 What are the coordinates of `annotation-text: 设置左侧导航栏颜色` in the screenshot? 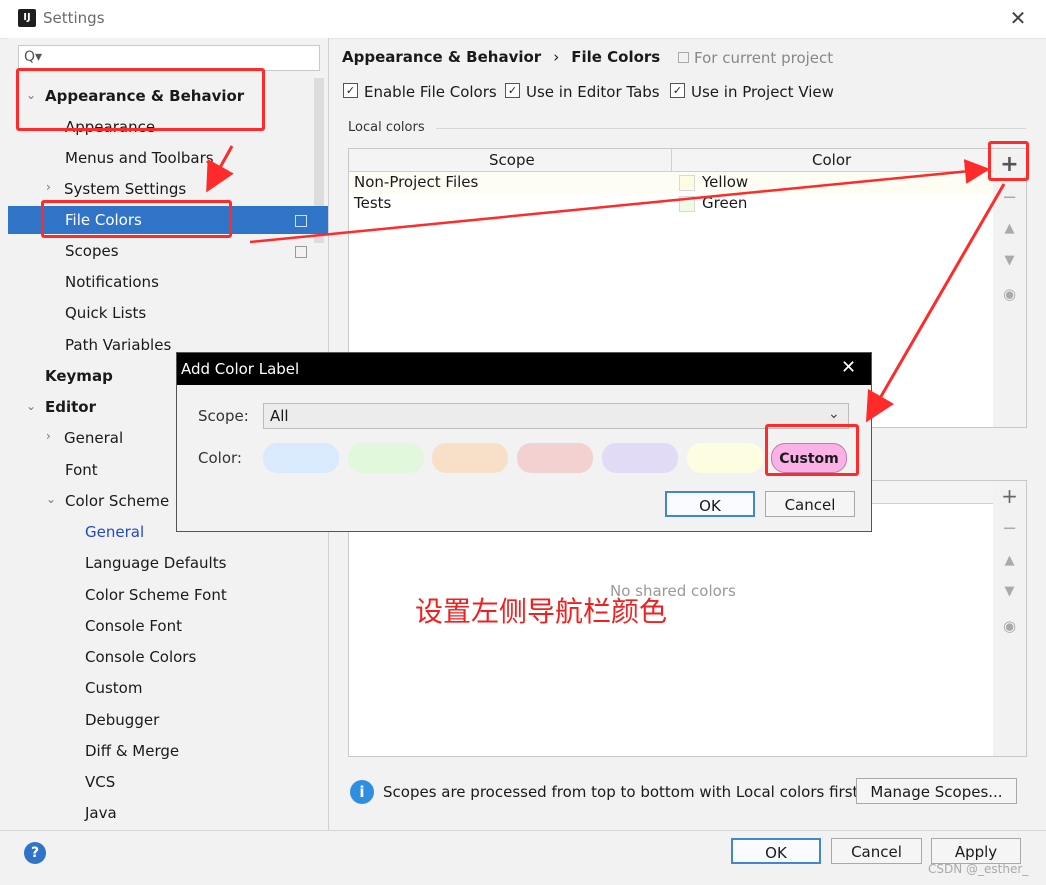 It's located at (541, 611).